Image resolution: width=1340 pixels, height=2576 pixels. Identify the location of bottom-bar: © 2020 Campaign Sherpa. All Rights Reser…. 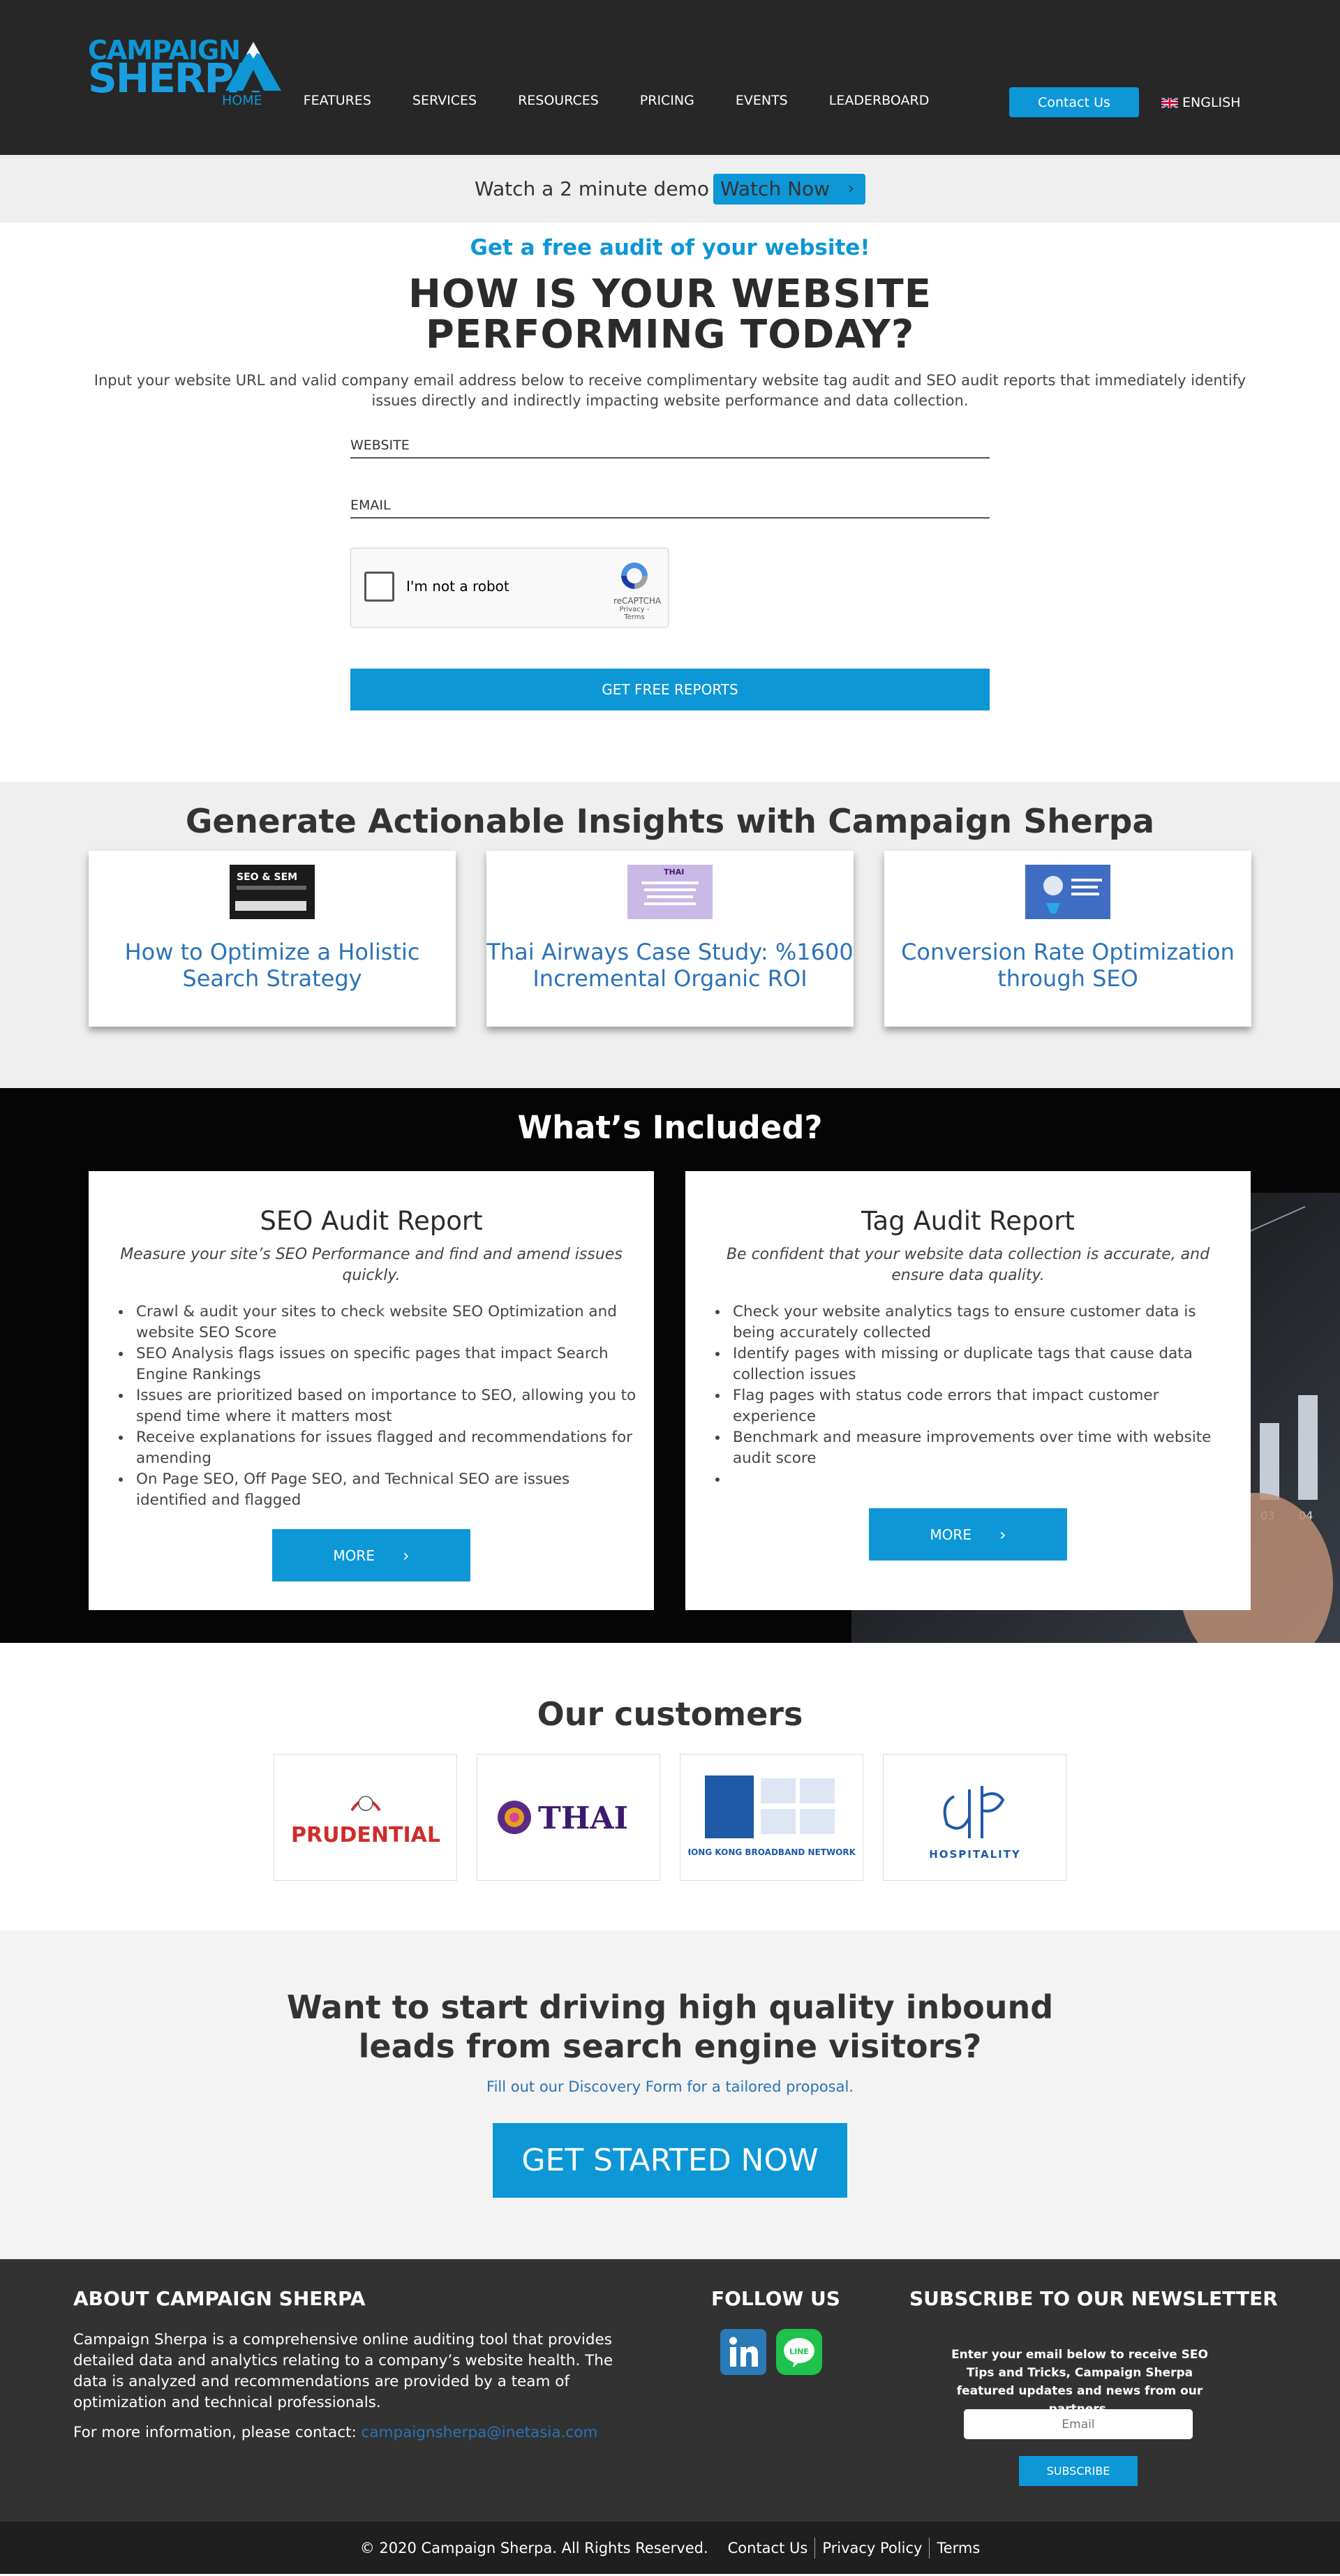
(670, 2548).